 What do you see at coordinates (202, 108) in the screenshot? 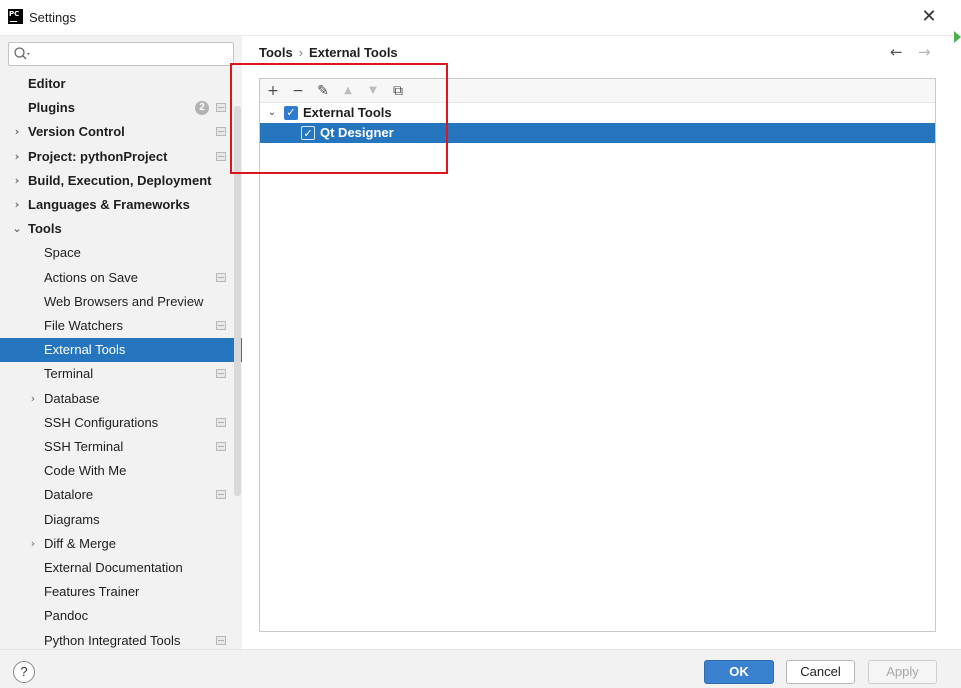
I see `update-count-badge: 2` at bounding box center [202, 108].